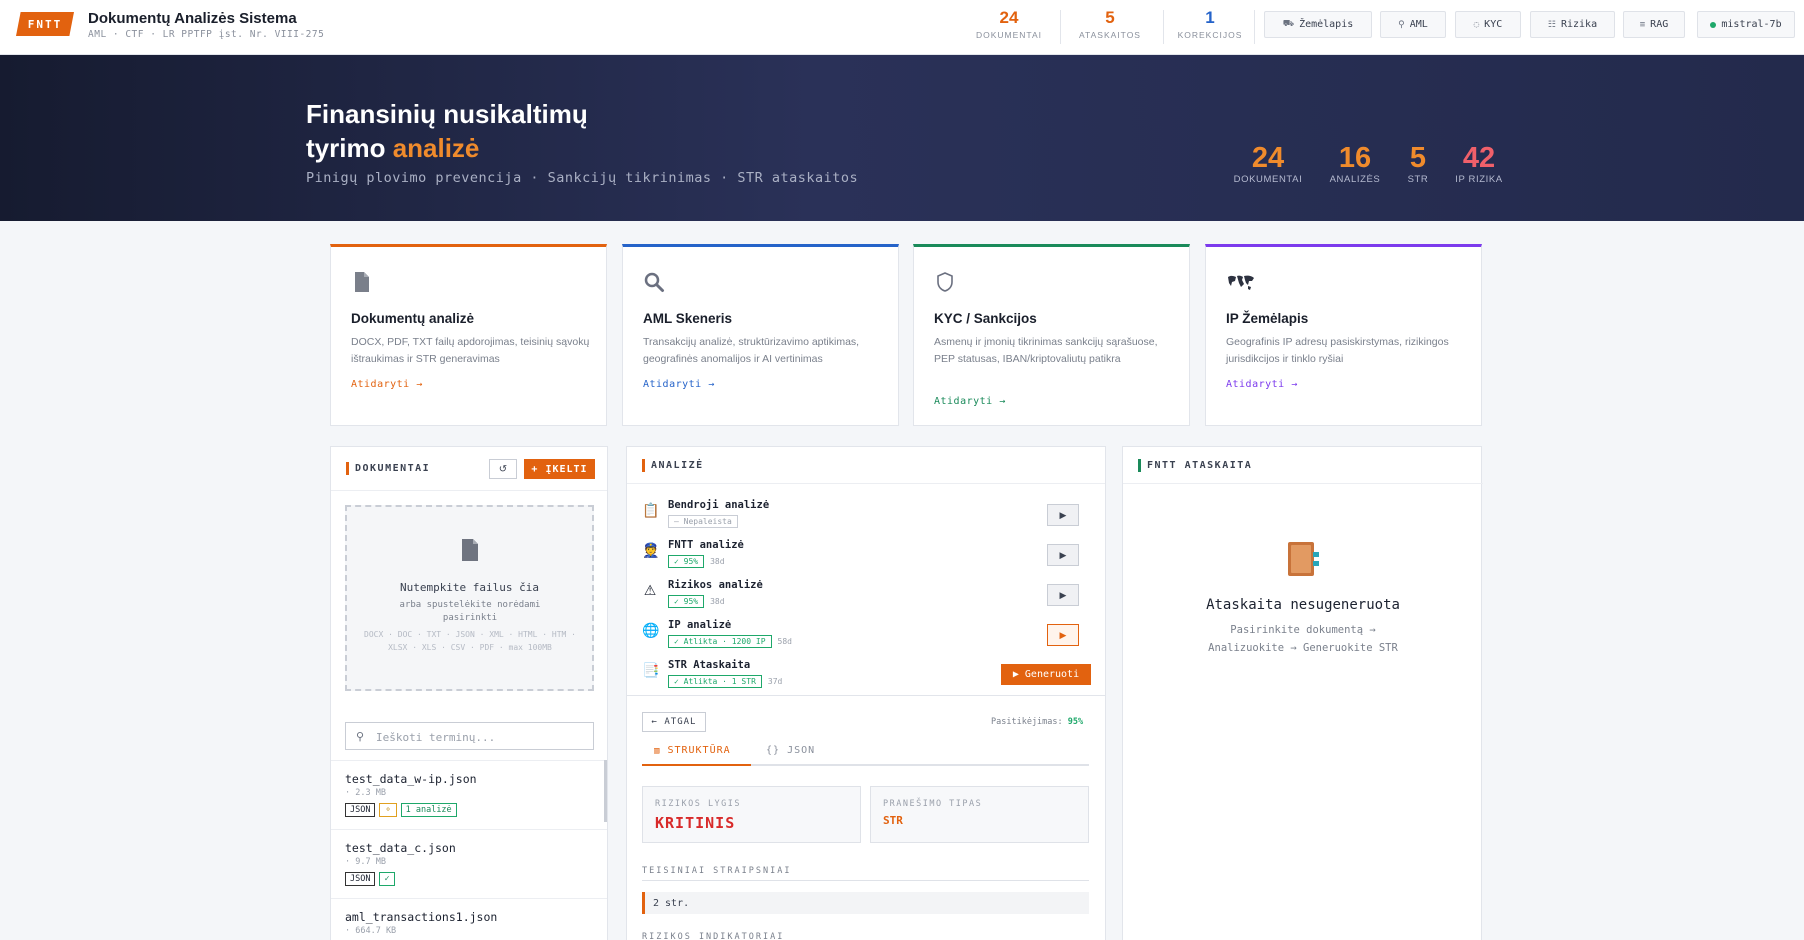  What do you see at coordinates (1009, 24) in the screenshot?
I see `header-stat-documents: 24 DOKUMENTAI` at bounding box center [1009, 24].